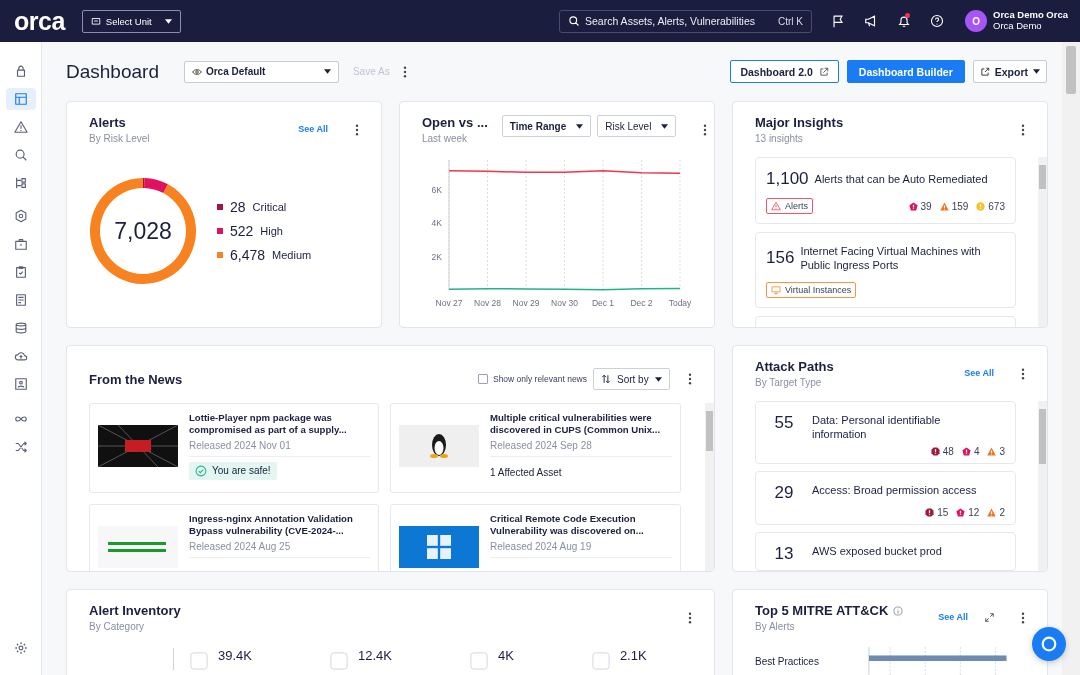  What do you see at coordinates (631, 379) in the screenshot?
I see `sort-select: Sort by` at bounding box center [631, 379].